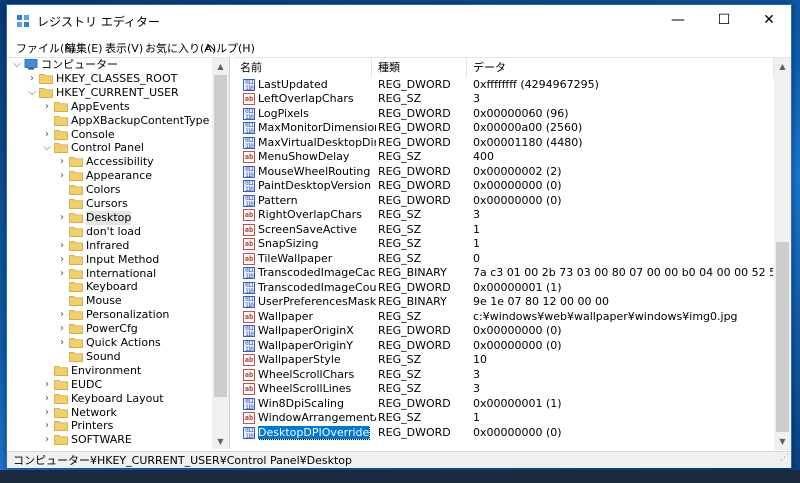  What do you see at coordinates (109, 274) in the screenshot?
I see `tree-item: › International` at bounding box center [109, 274].